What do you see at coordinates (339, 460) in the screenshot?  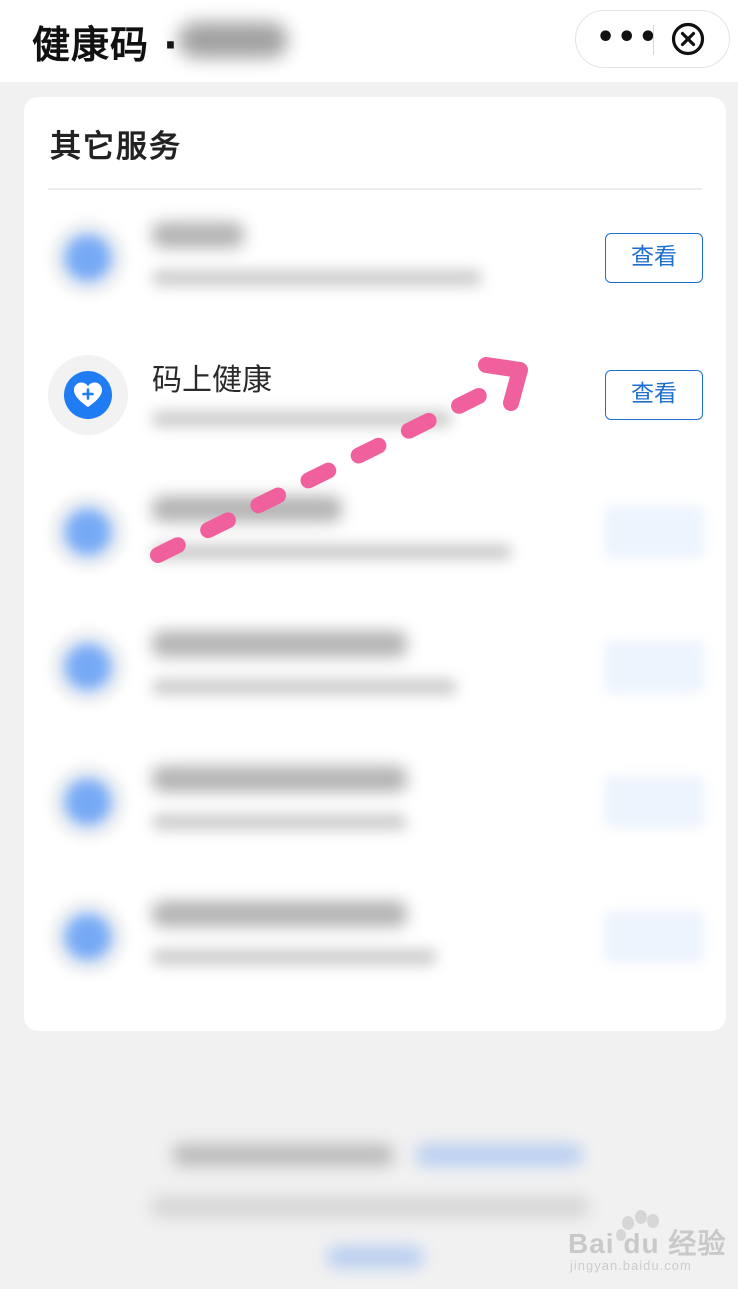 I see `annotation-arrow` at bounding box center [339, 460].